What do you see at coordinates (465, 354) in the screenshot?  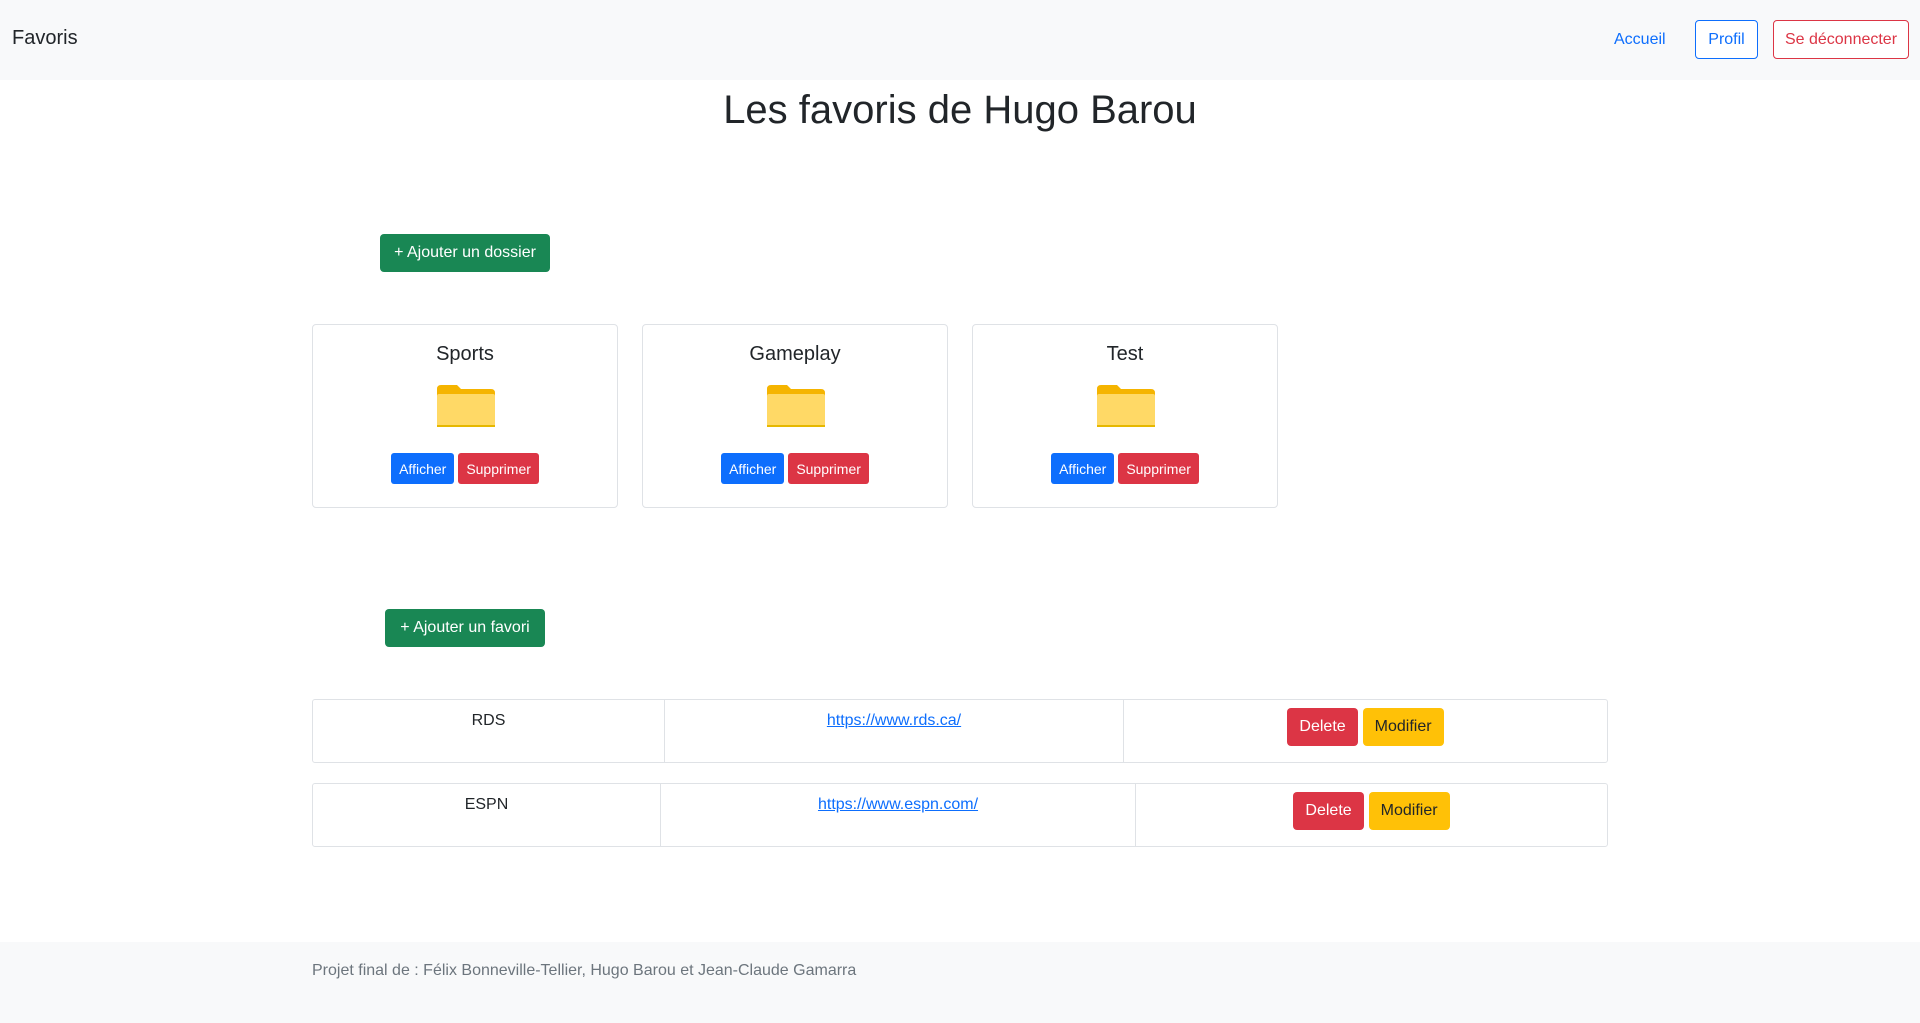 I see `folder-title: Sports` at bounding box center [465, 354].